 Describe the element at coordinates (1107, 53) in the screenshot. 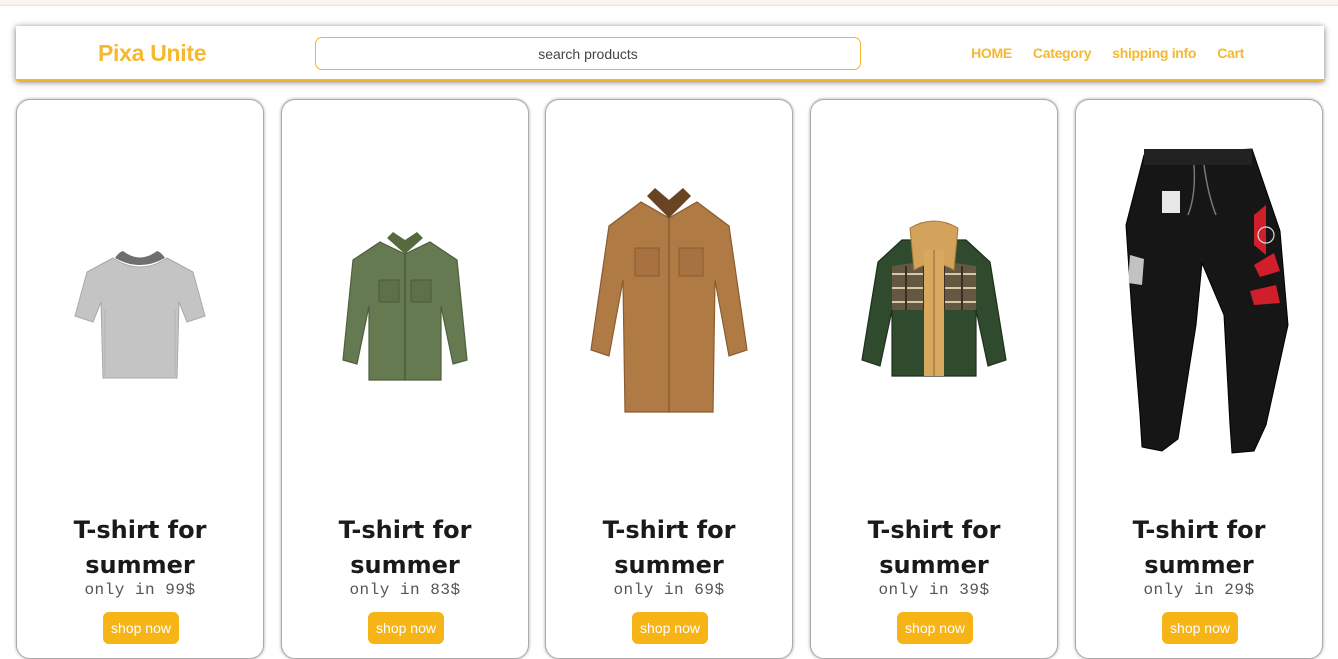

I see `main-nav: HOME Category shipping info Cart` at that location.